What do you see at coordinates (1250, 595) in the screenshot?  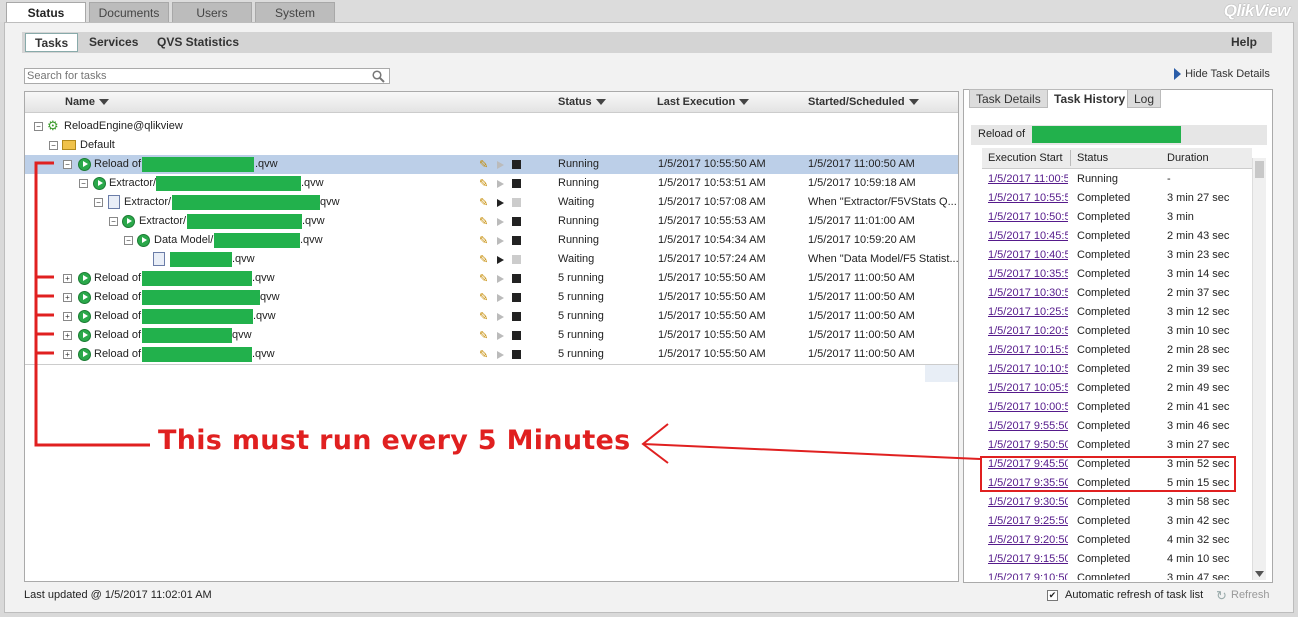 I see `refresh-button: Refresh` at bounding box center [1250, 595].